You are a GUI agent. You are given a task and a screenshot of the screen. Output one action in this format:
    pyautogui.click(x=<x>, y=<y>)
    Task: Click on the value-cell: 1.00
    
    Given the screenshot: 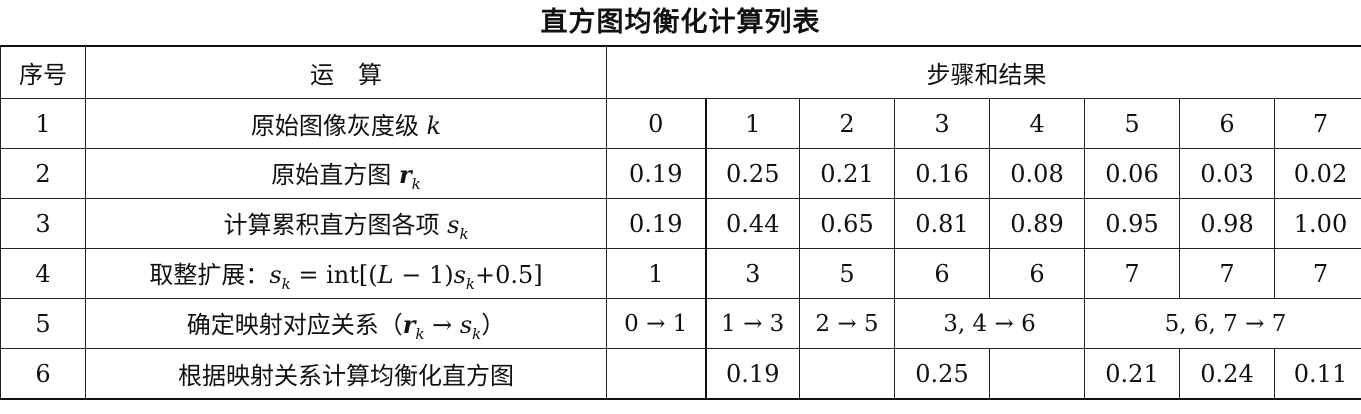 What is the action you would take?
    pyautogui.click(x=1317, y=223)
    